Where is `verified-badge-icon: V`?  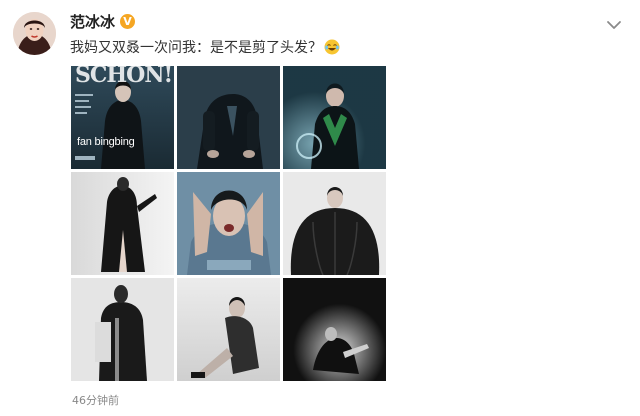
verified-badge-icon: V is located at coordinates (127, 21).